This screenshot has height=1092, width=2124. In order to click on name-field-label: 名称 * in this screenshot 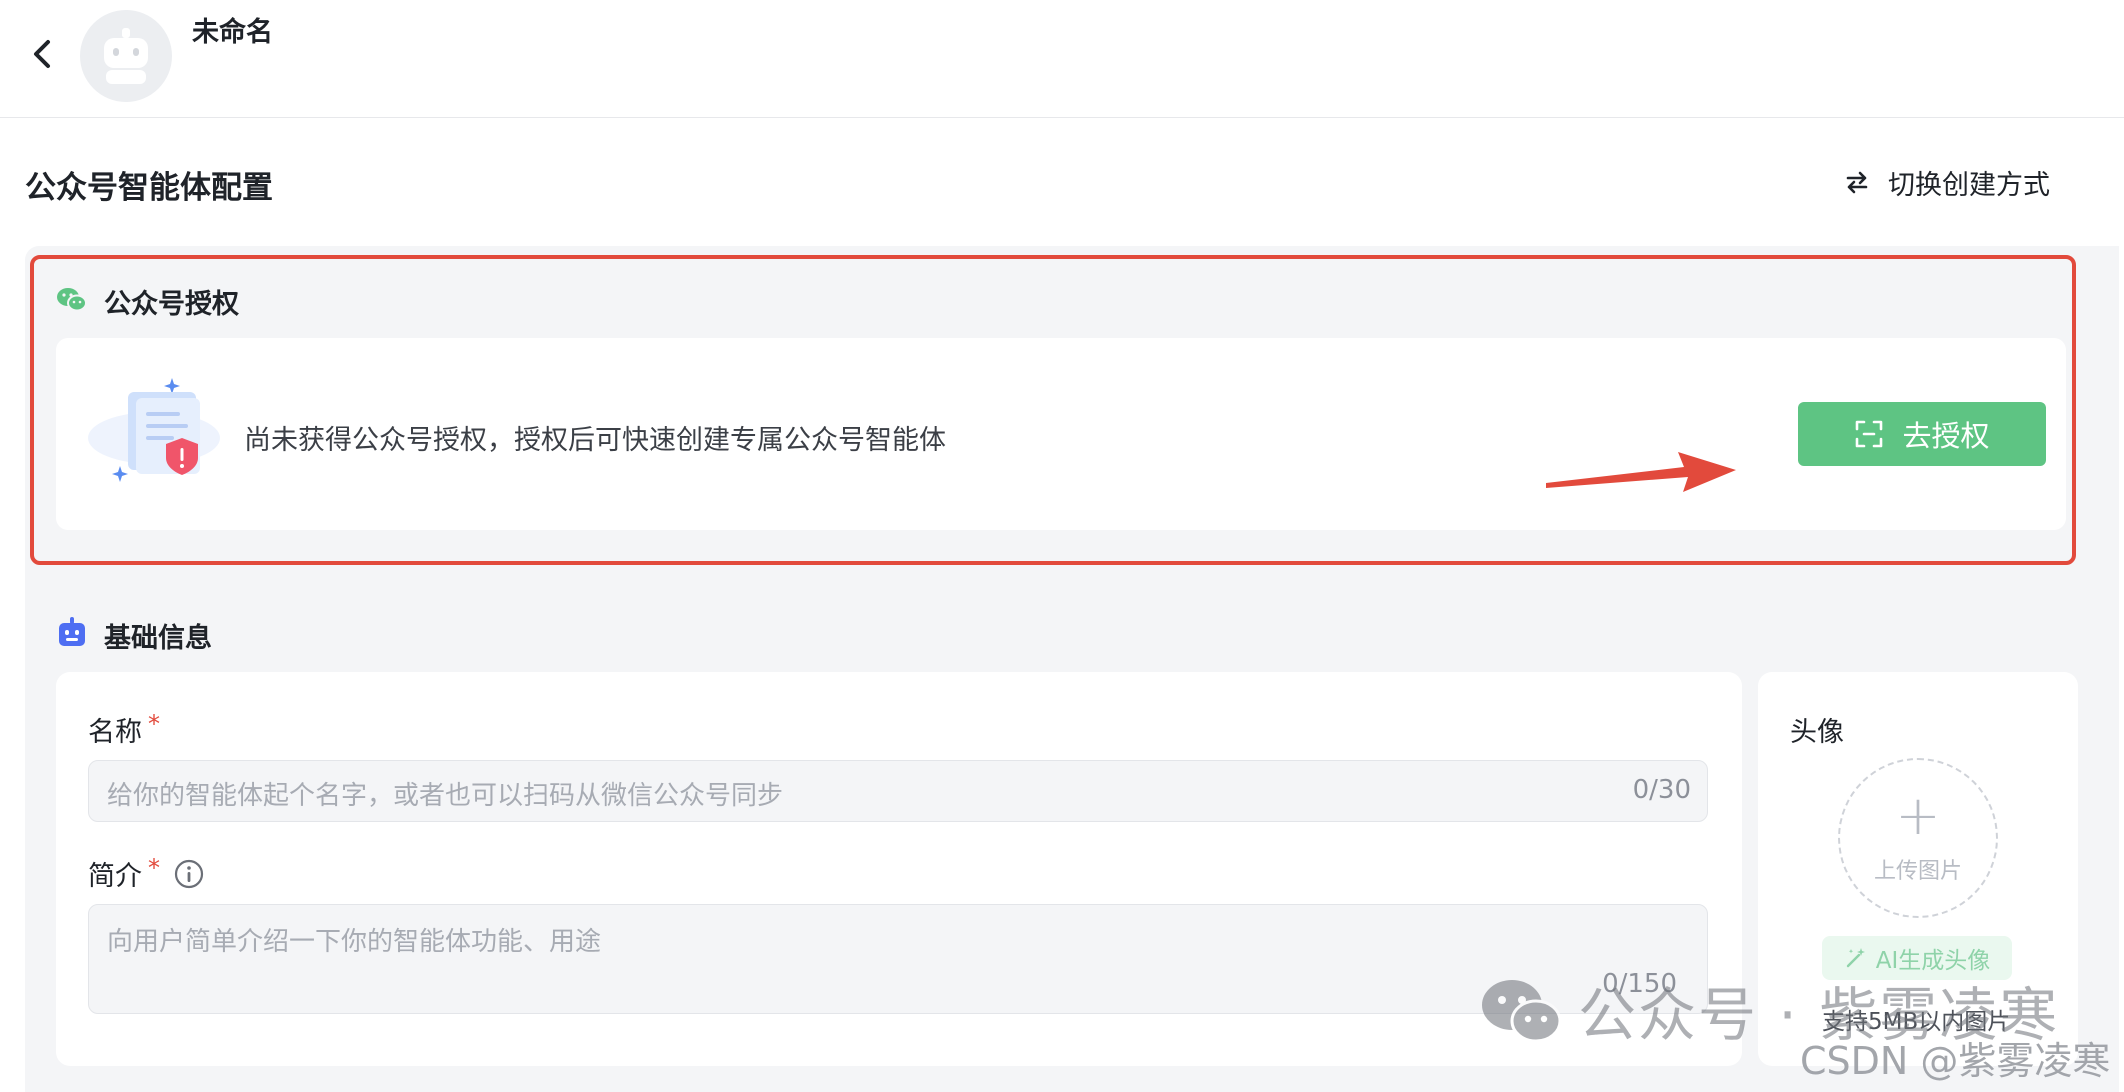, I will do `click(124, 729)`.